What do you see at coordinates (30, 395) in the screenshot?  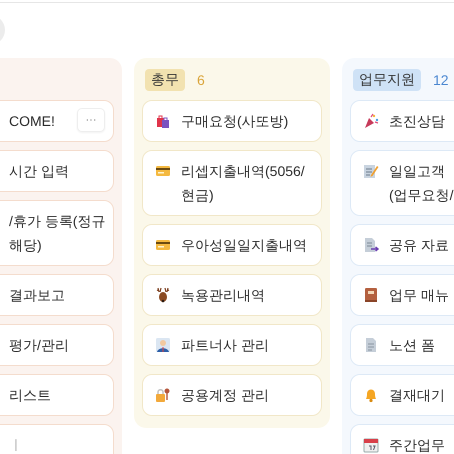 I see `page-title: 리스트` at bounding box center [30, 395].